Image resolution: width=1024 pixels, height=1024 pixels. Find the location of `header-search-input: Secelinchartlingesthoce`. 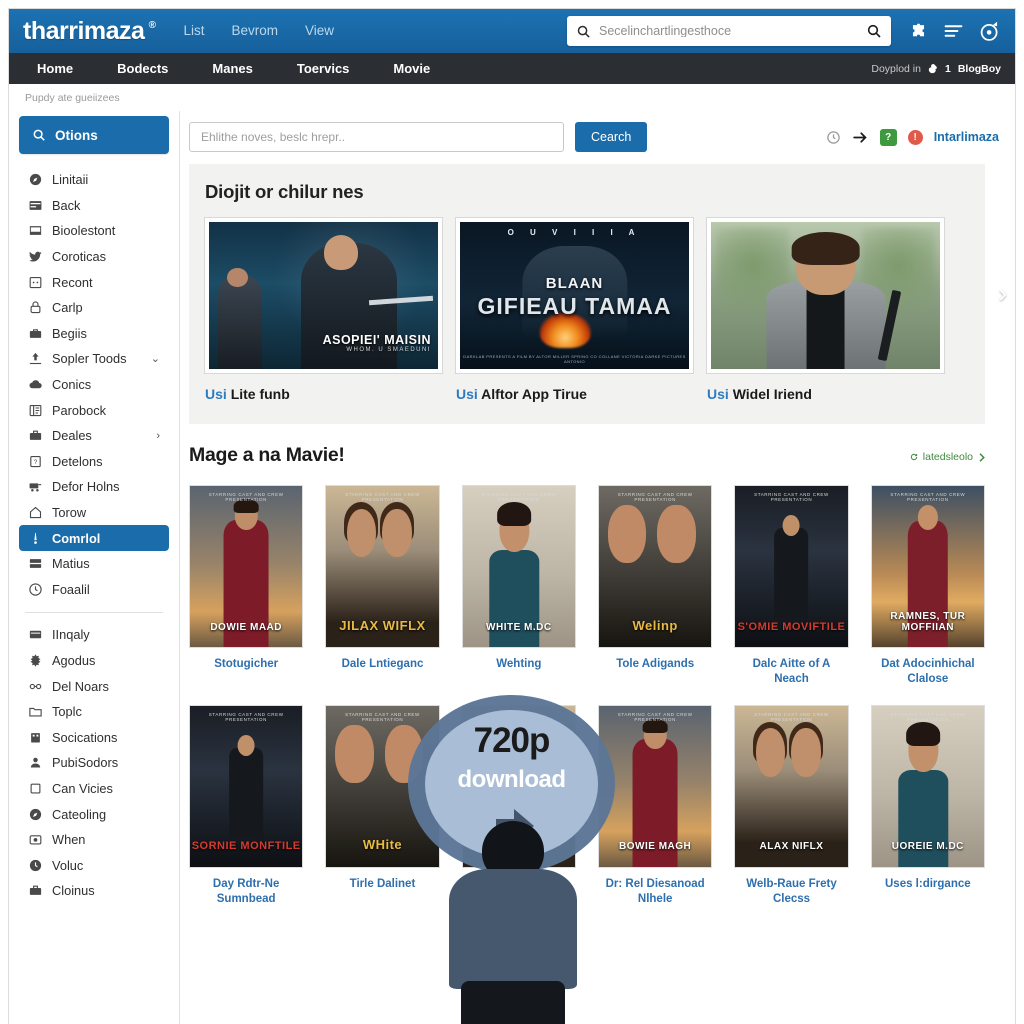

header-search-input: Secelinchartlingesthoce is located at coordinates (728, 31).